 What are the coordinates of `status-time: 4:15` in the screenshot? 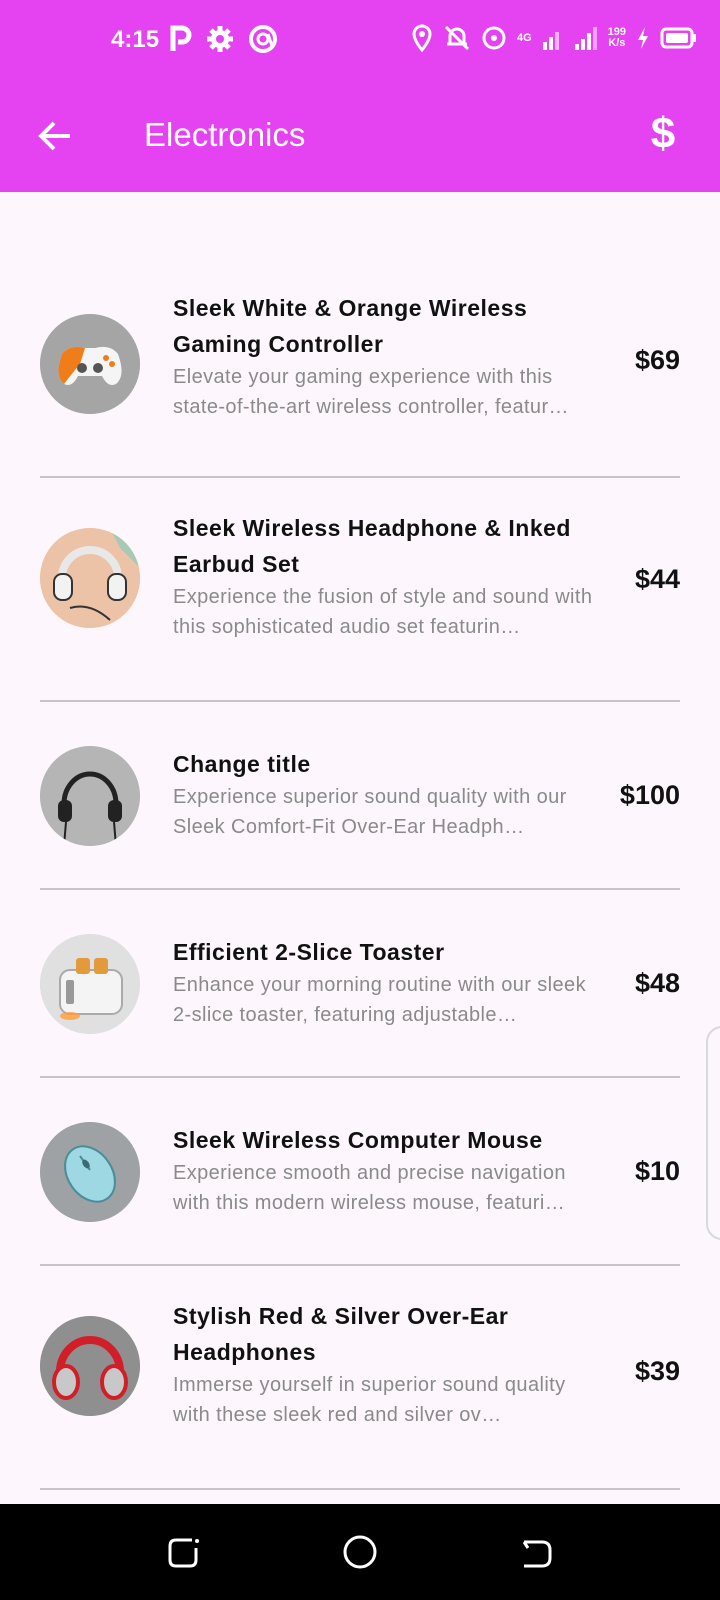 It's located at (135, 39).